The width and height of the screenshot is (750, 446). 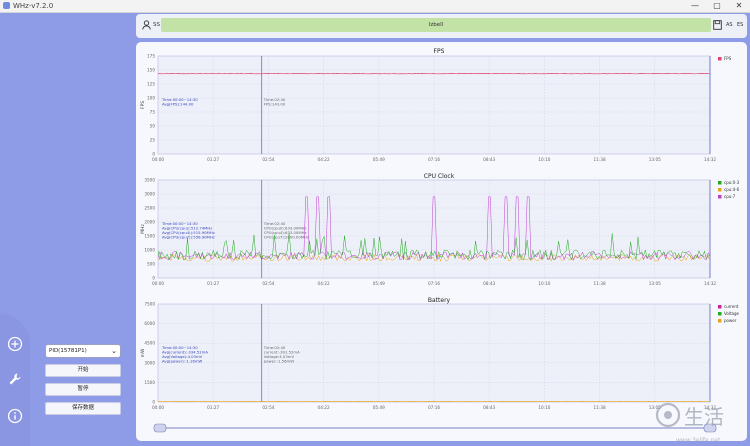 I want to click on fps-xtick-label: 10:10, so click(x=544, y=159).